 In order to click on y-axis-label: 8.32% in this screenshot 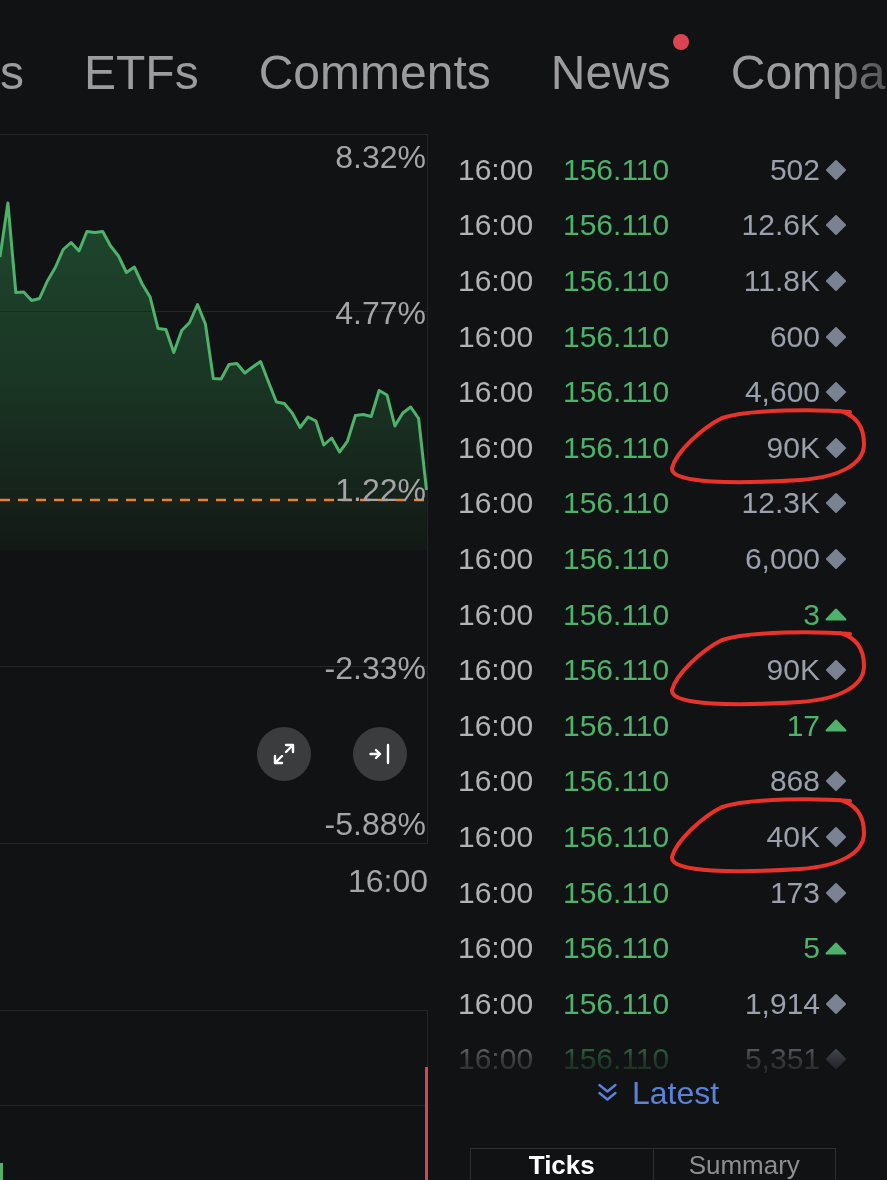, I will do `click(380, 157)`.